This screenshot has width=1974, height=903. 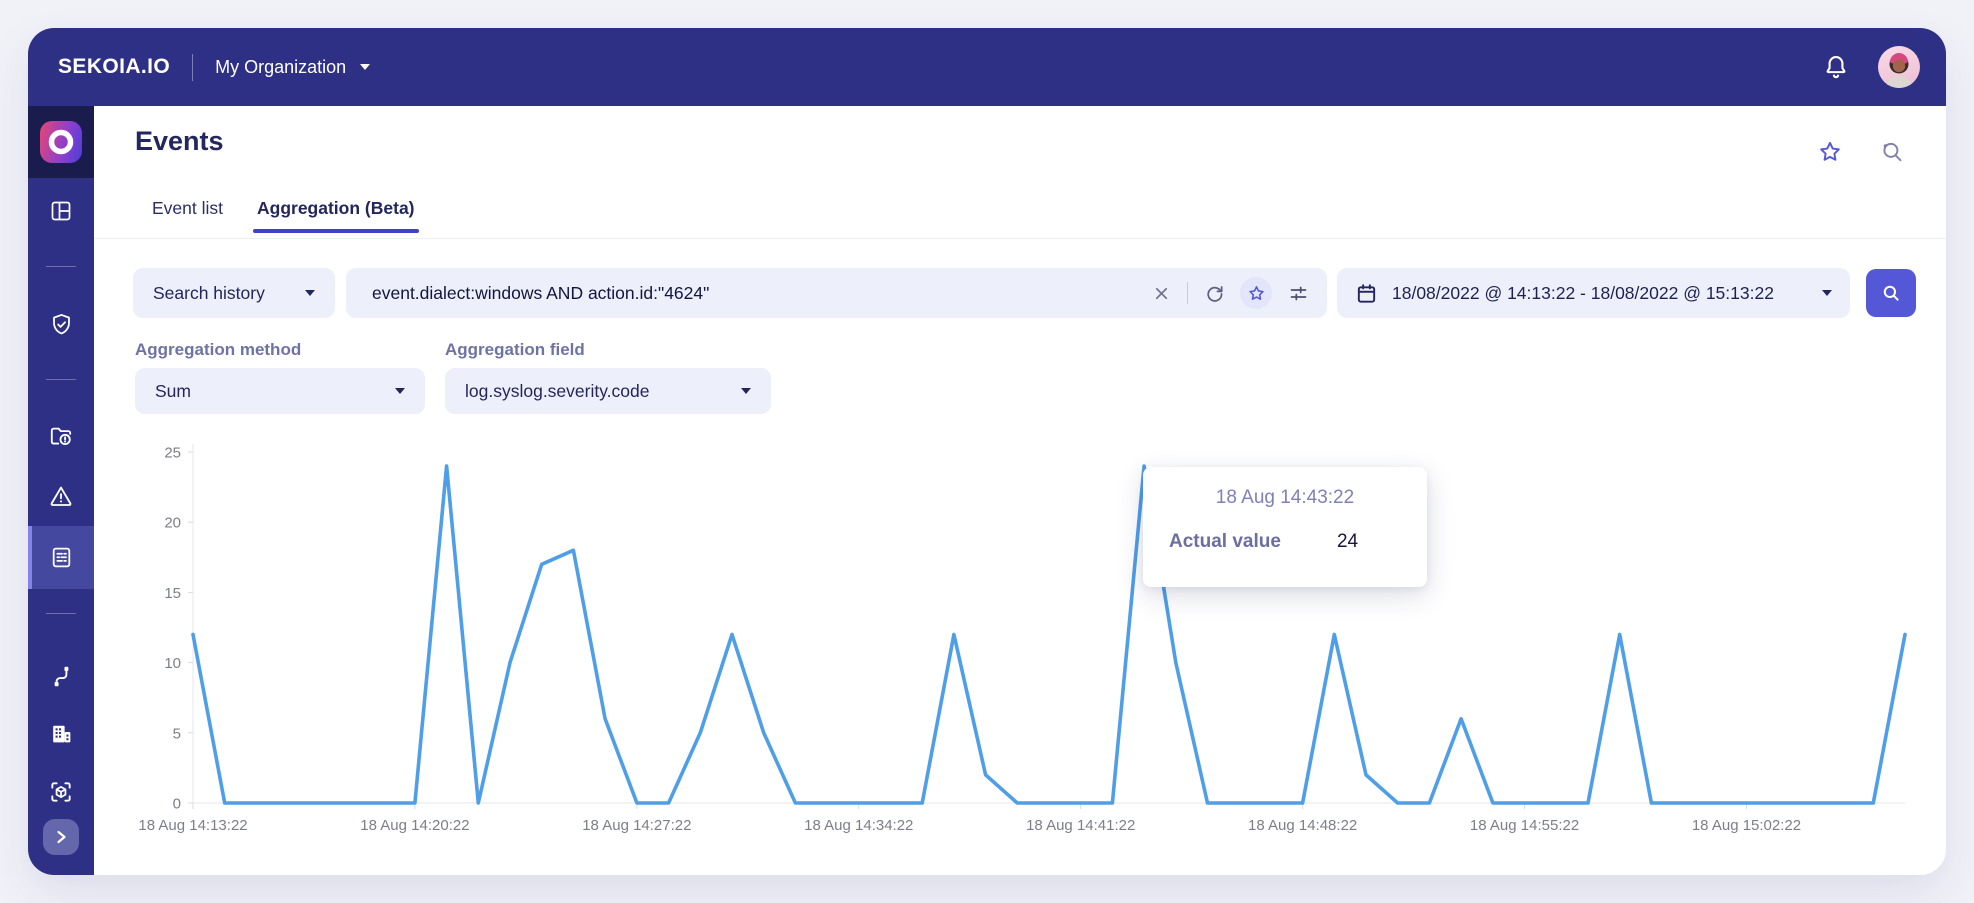 I want to click on sidebar-item-events, so click(x=61, y=557).